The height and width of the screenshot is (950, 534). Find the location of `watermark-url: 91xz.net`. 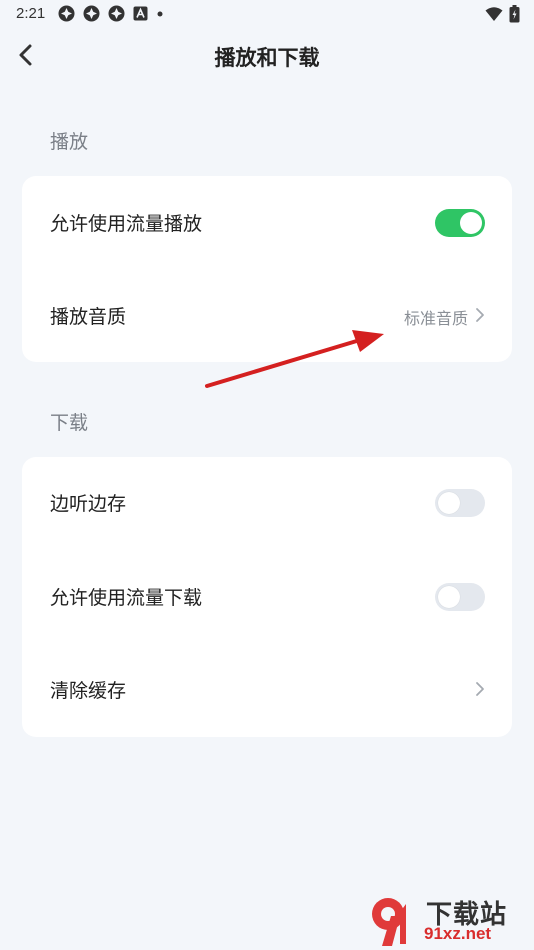

watermark-url: 91xz.net is located at coordinates (458, 933).